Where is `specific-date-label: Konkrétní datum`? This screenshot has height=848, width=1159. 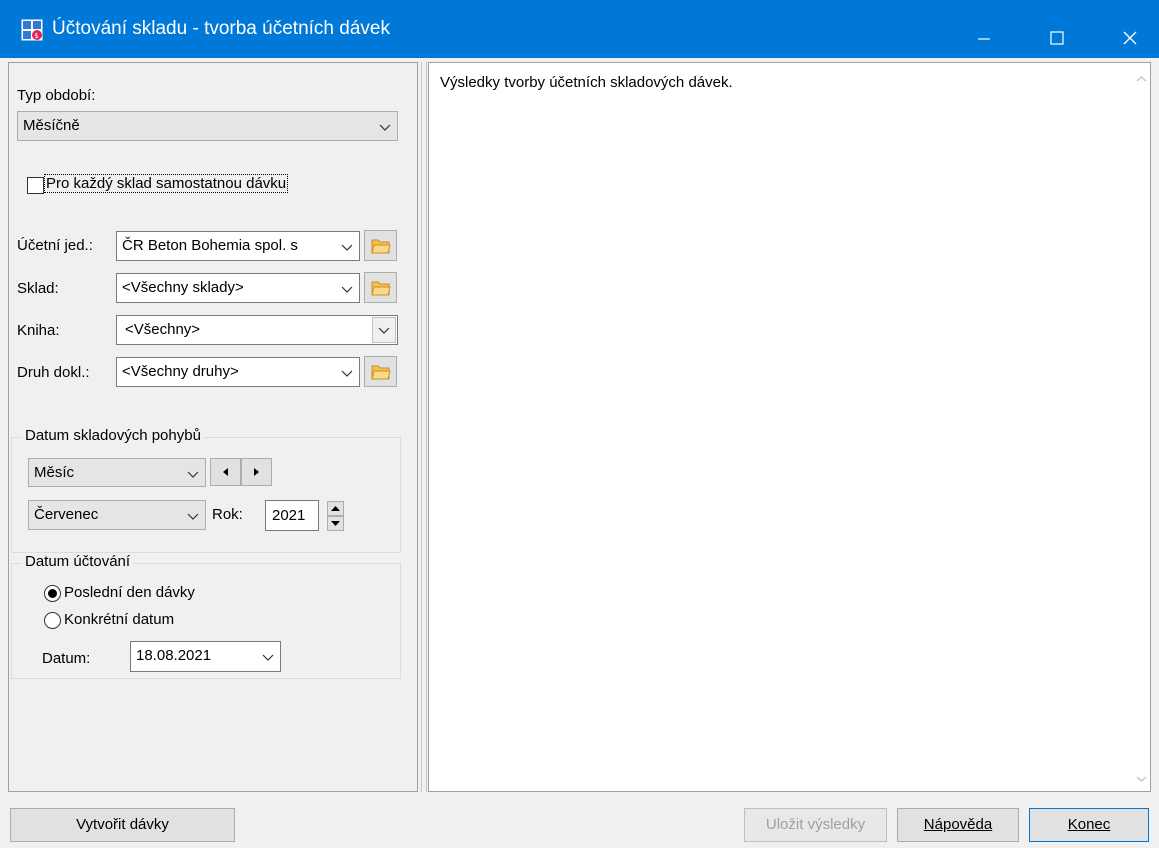
specific-date-label: Konkrétní datum is located at coordinates (119, 619).